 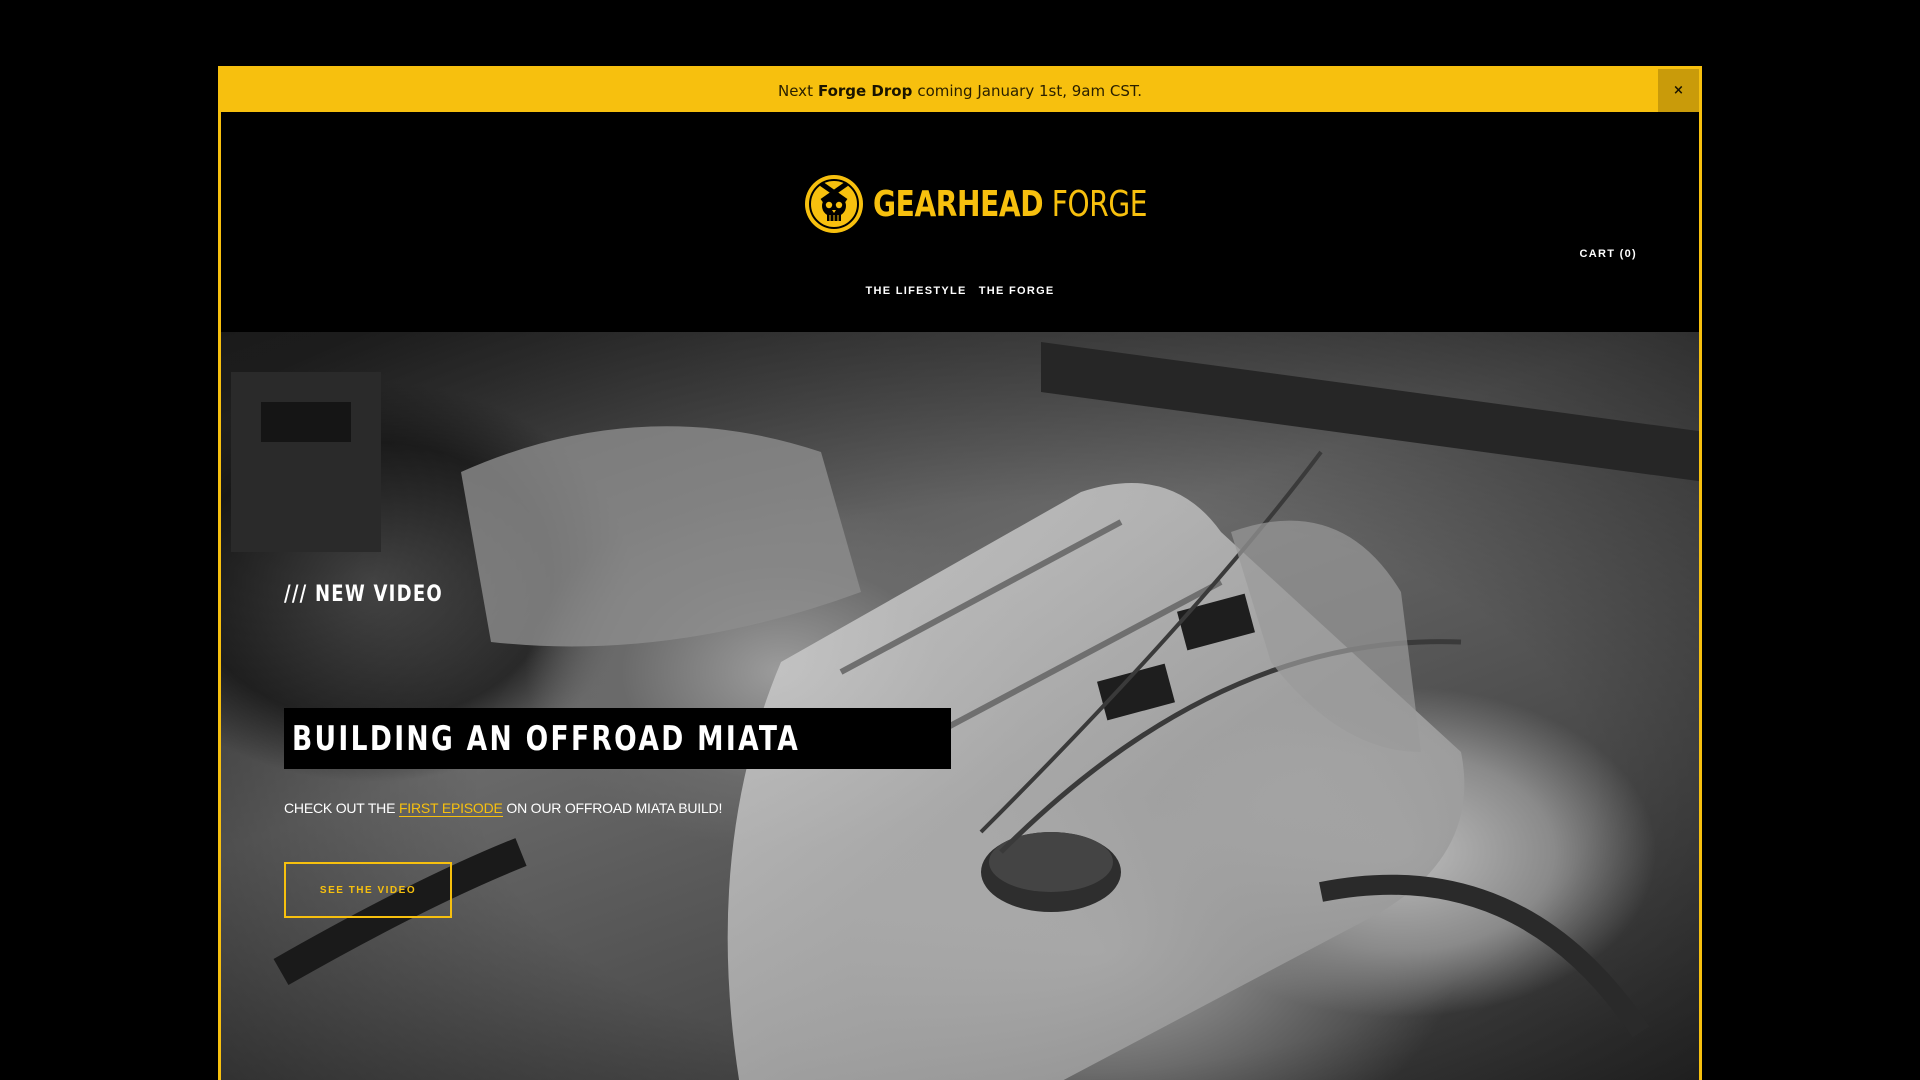 What do you see at coordinates (795, 90) in the screenshot?
I see `announcement-prefix: Next` at bounding box center [795, 90].